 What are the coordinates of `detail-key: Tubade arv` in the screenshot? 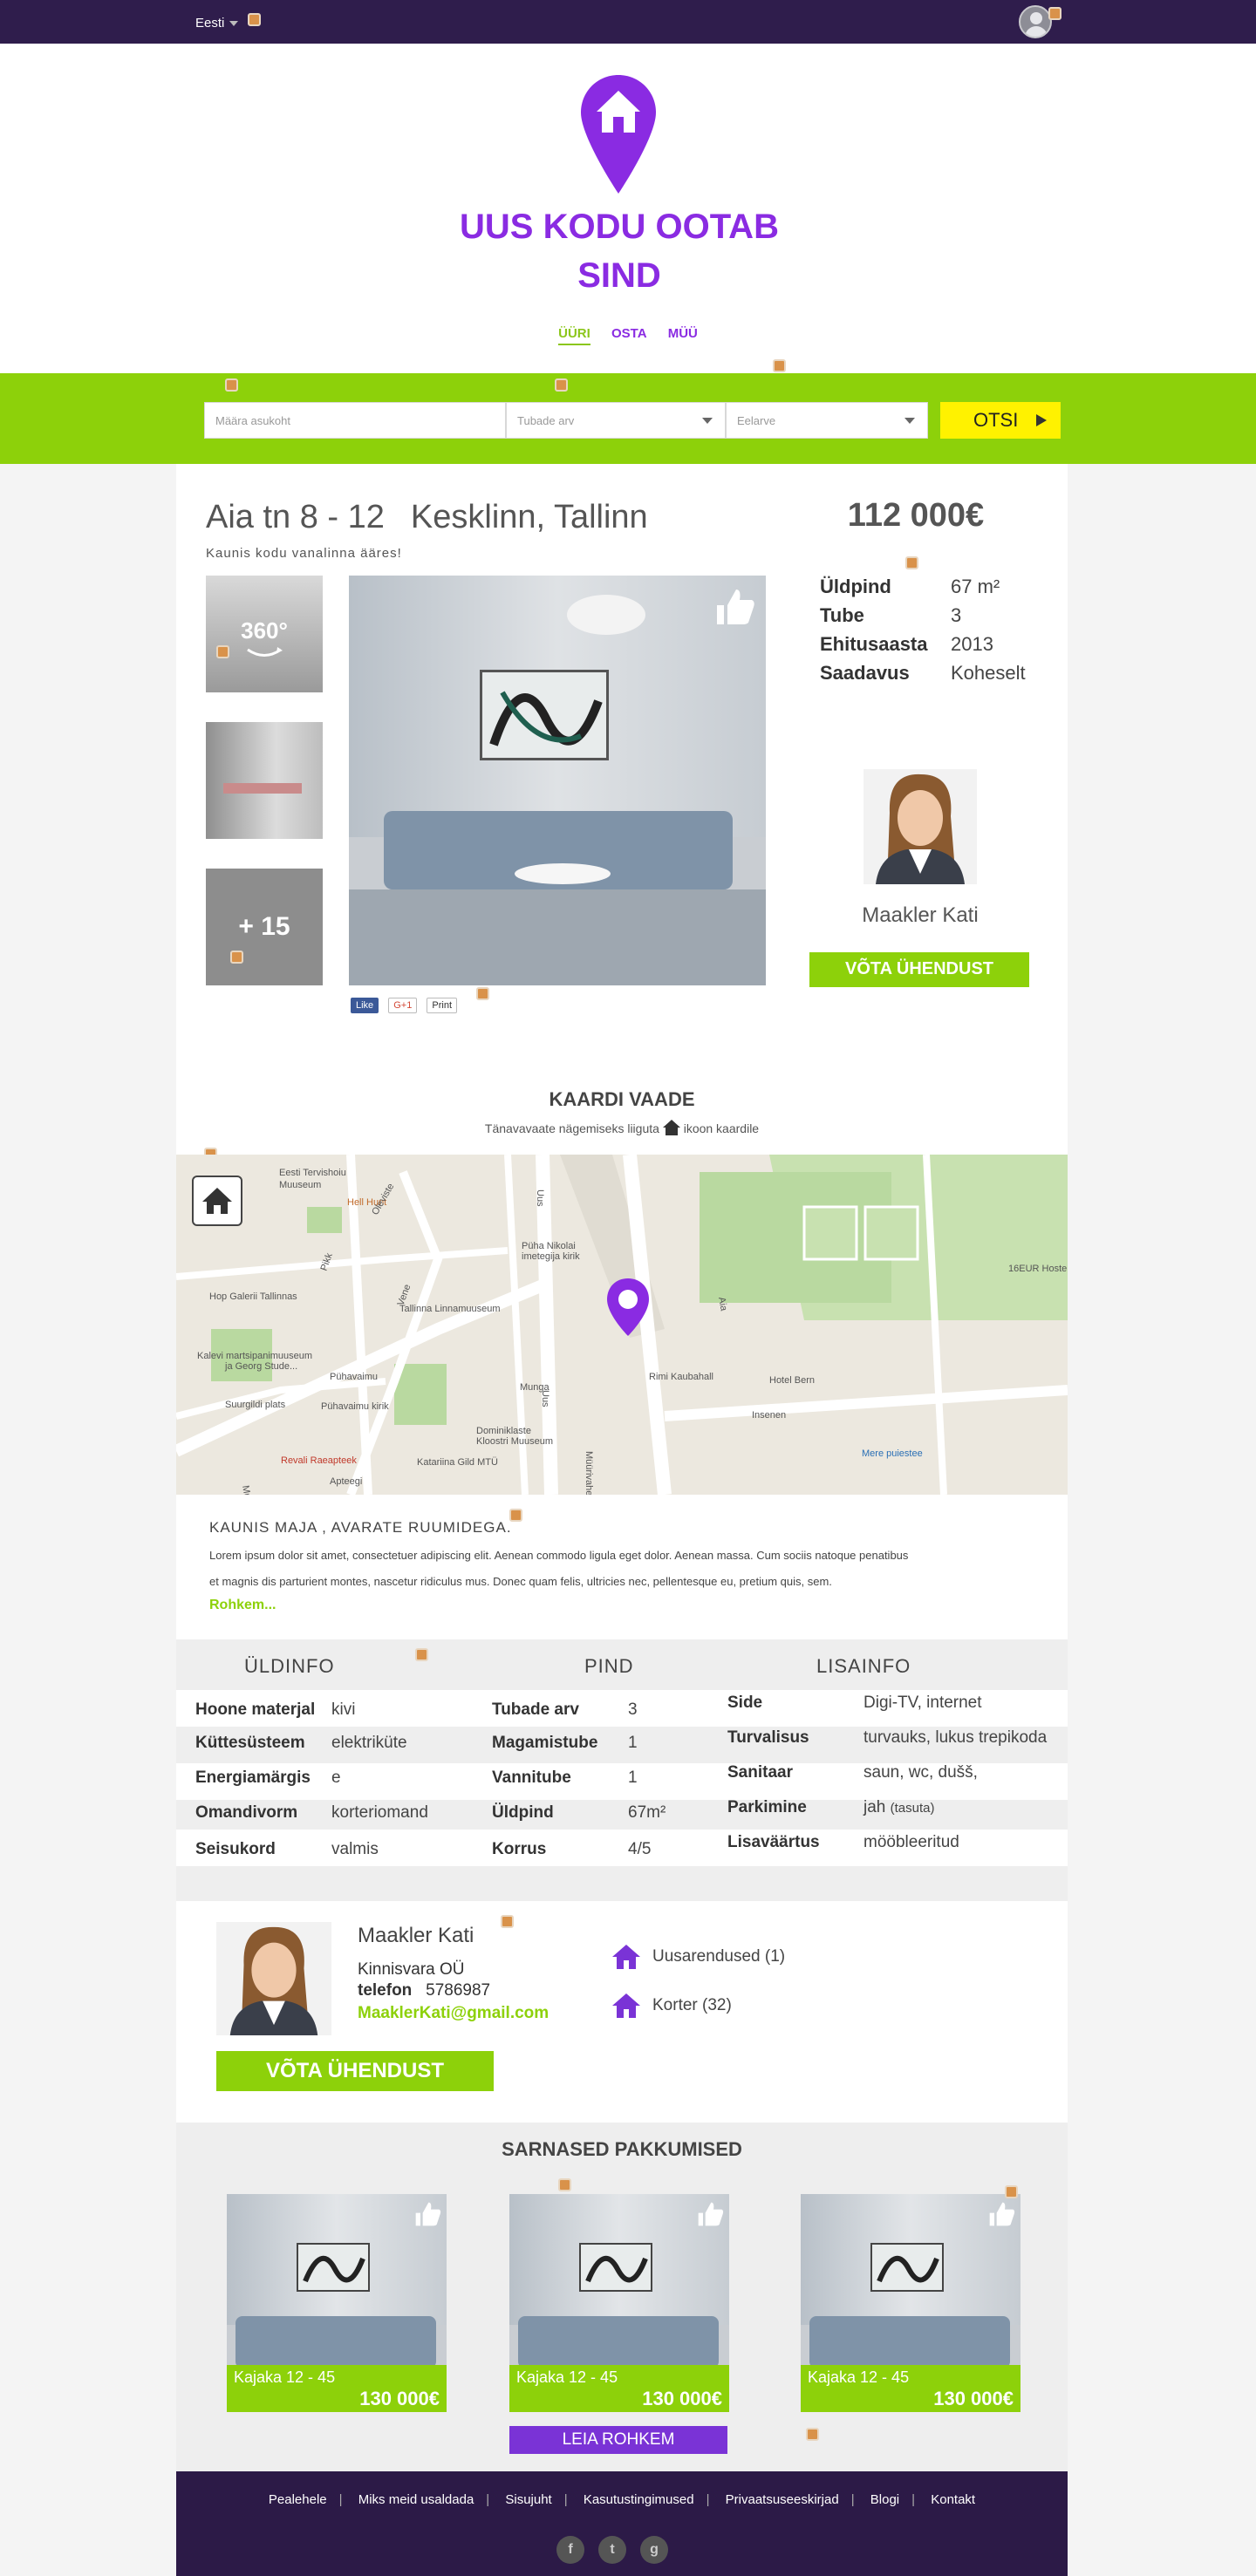 It's located at (535, 1710).